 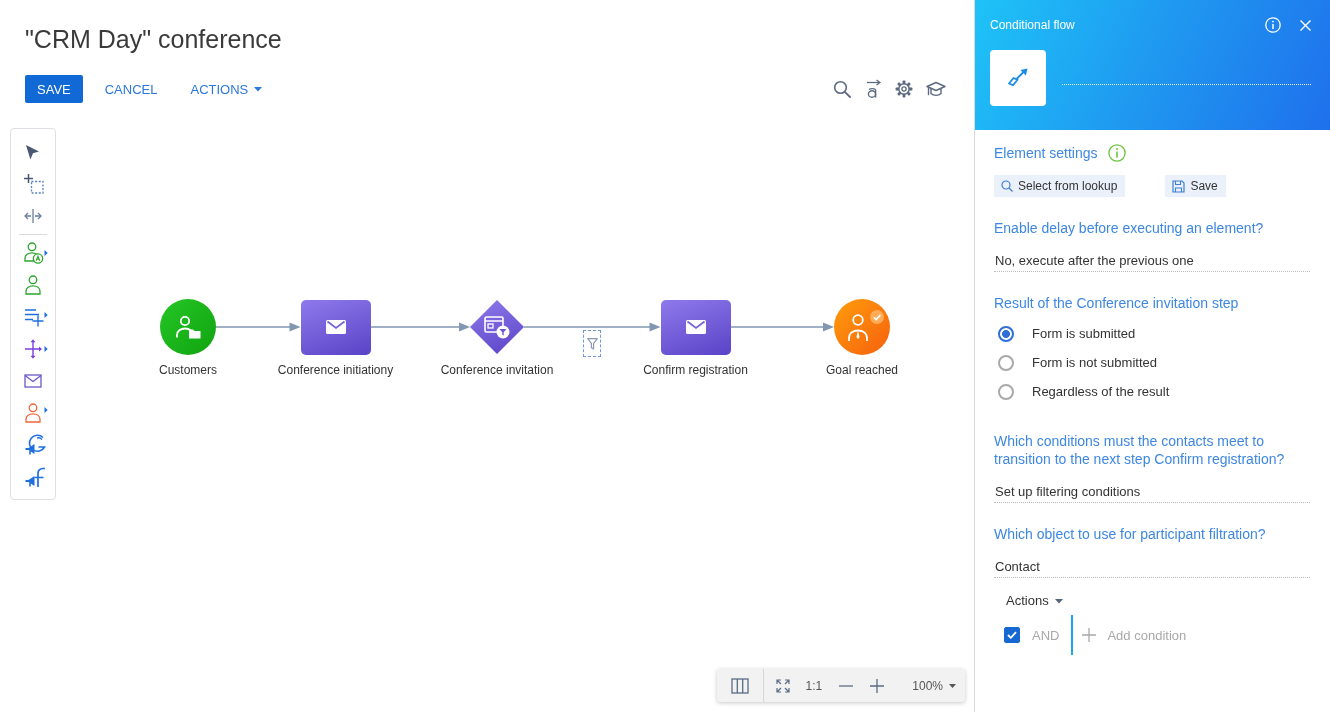 What do you see at coordinates (1101, 391) in the screenshot?
I see `option-label: Regardless of the result` at bounding box center [1101, 391].